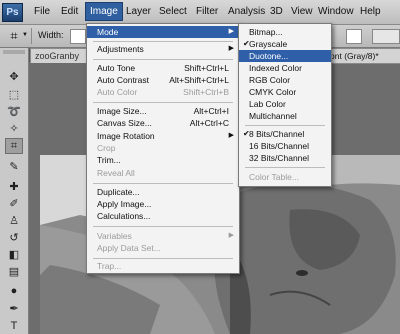 The image size is (400, 334). Describe the element at coordinates (163, 49) in the screenshot. I see `menu-item-adjustments: Adjustments ▶` at that location.